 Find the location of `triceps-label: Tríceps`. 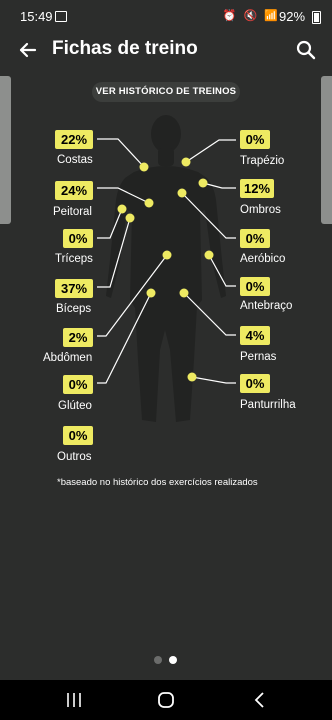

triceps-label: Tríceps is located at coordinates (74, 259).